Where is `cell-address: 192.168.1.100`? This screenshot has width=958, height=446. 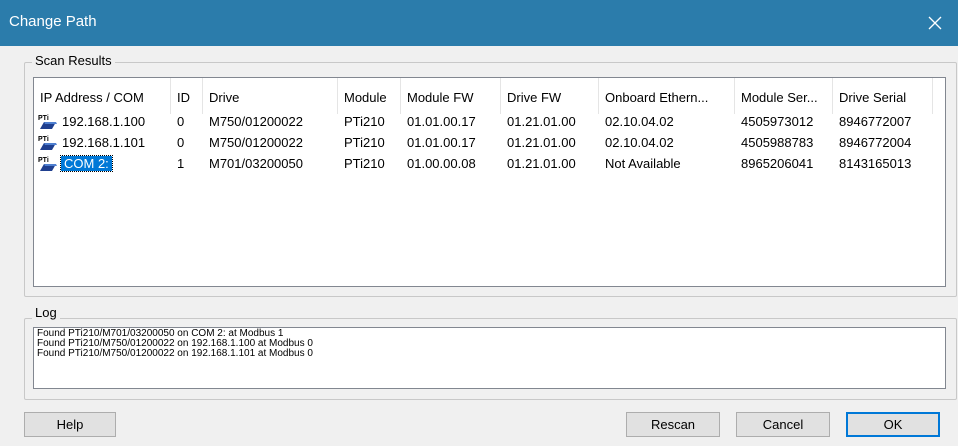
cell-address: 192.168.1.100 is located at coordinates (104, 121).